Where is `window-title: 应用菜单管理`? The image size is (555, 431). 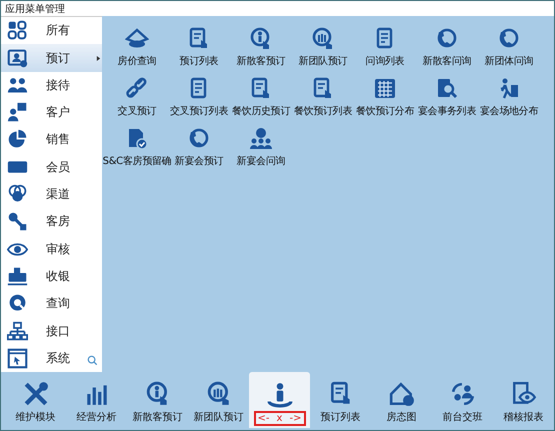 window-title: 应用菜单管理 is located at coordinates (35, 9).